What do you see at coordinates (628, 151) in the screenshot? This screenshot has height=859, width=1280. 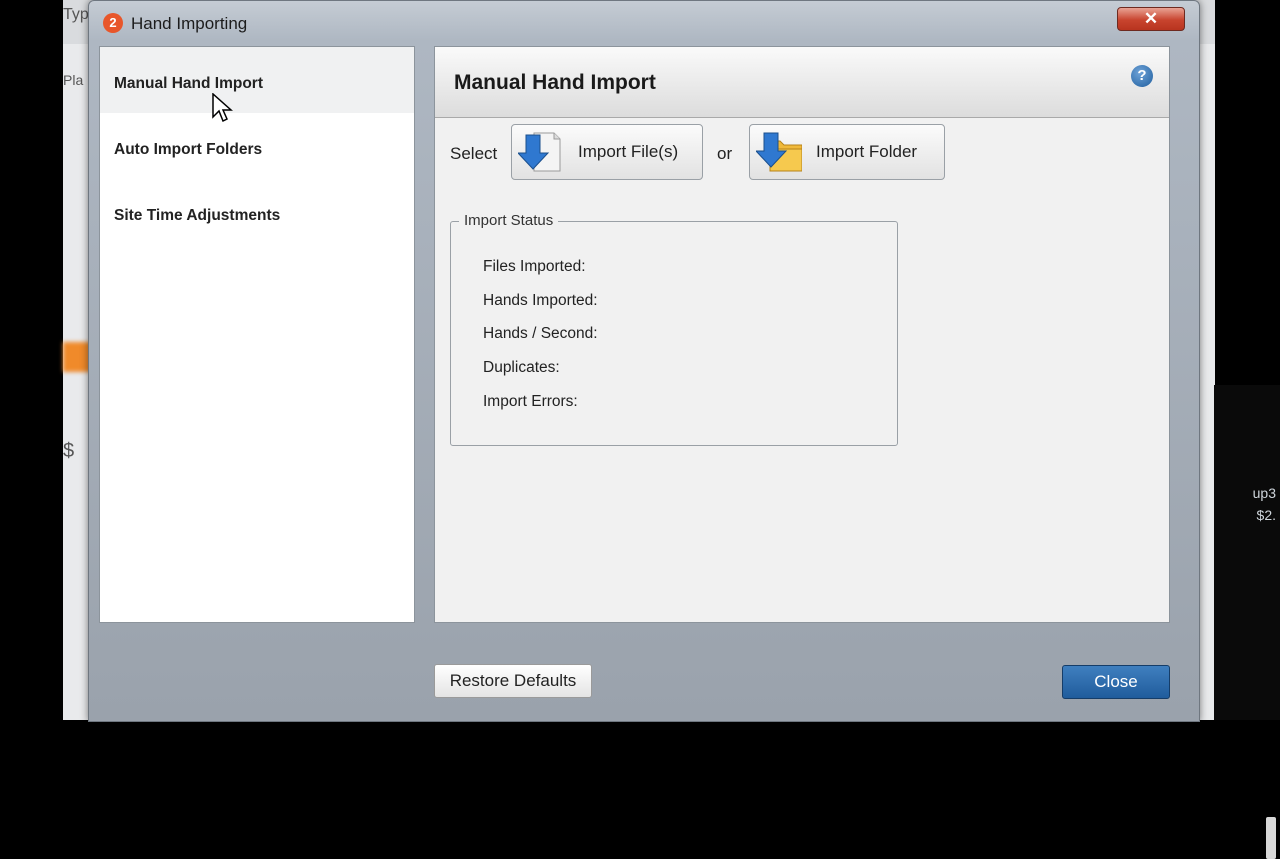 I see `import-files-label: Import File(s)` at bounding box center [628, 151].